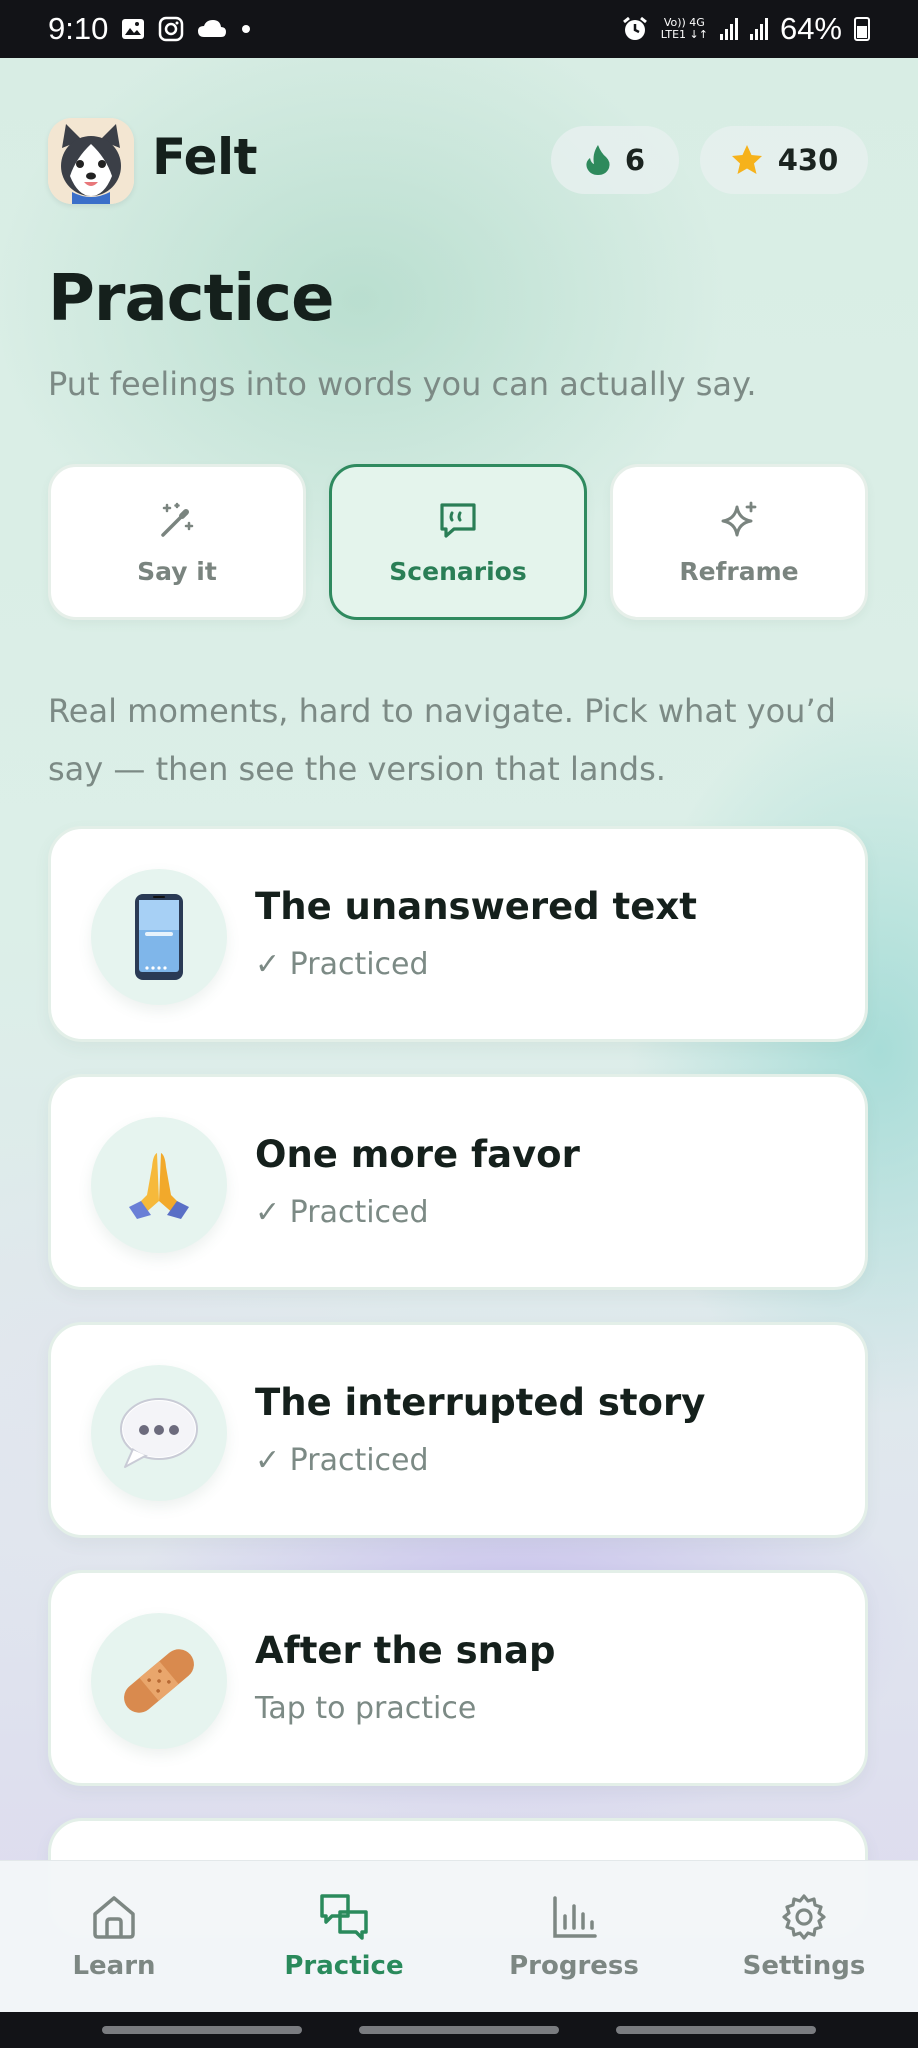 This screenshot has width=918, height=2048. Describe the element at coordinates (458, 542) in the screenshot. I see `tab-scenarios: Scenarios` at that location.